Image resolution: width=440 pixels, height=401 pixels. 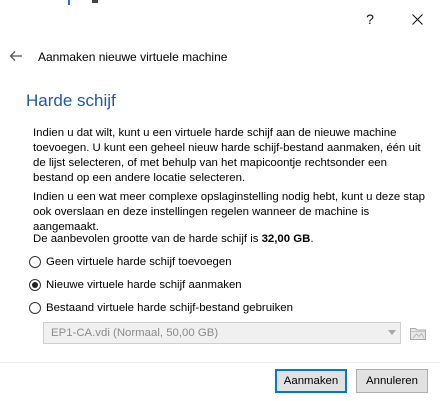 I want to click on radio-no-disk: Geen virtuele harde schijf toevoegen, so click(x=130, y=262).